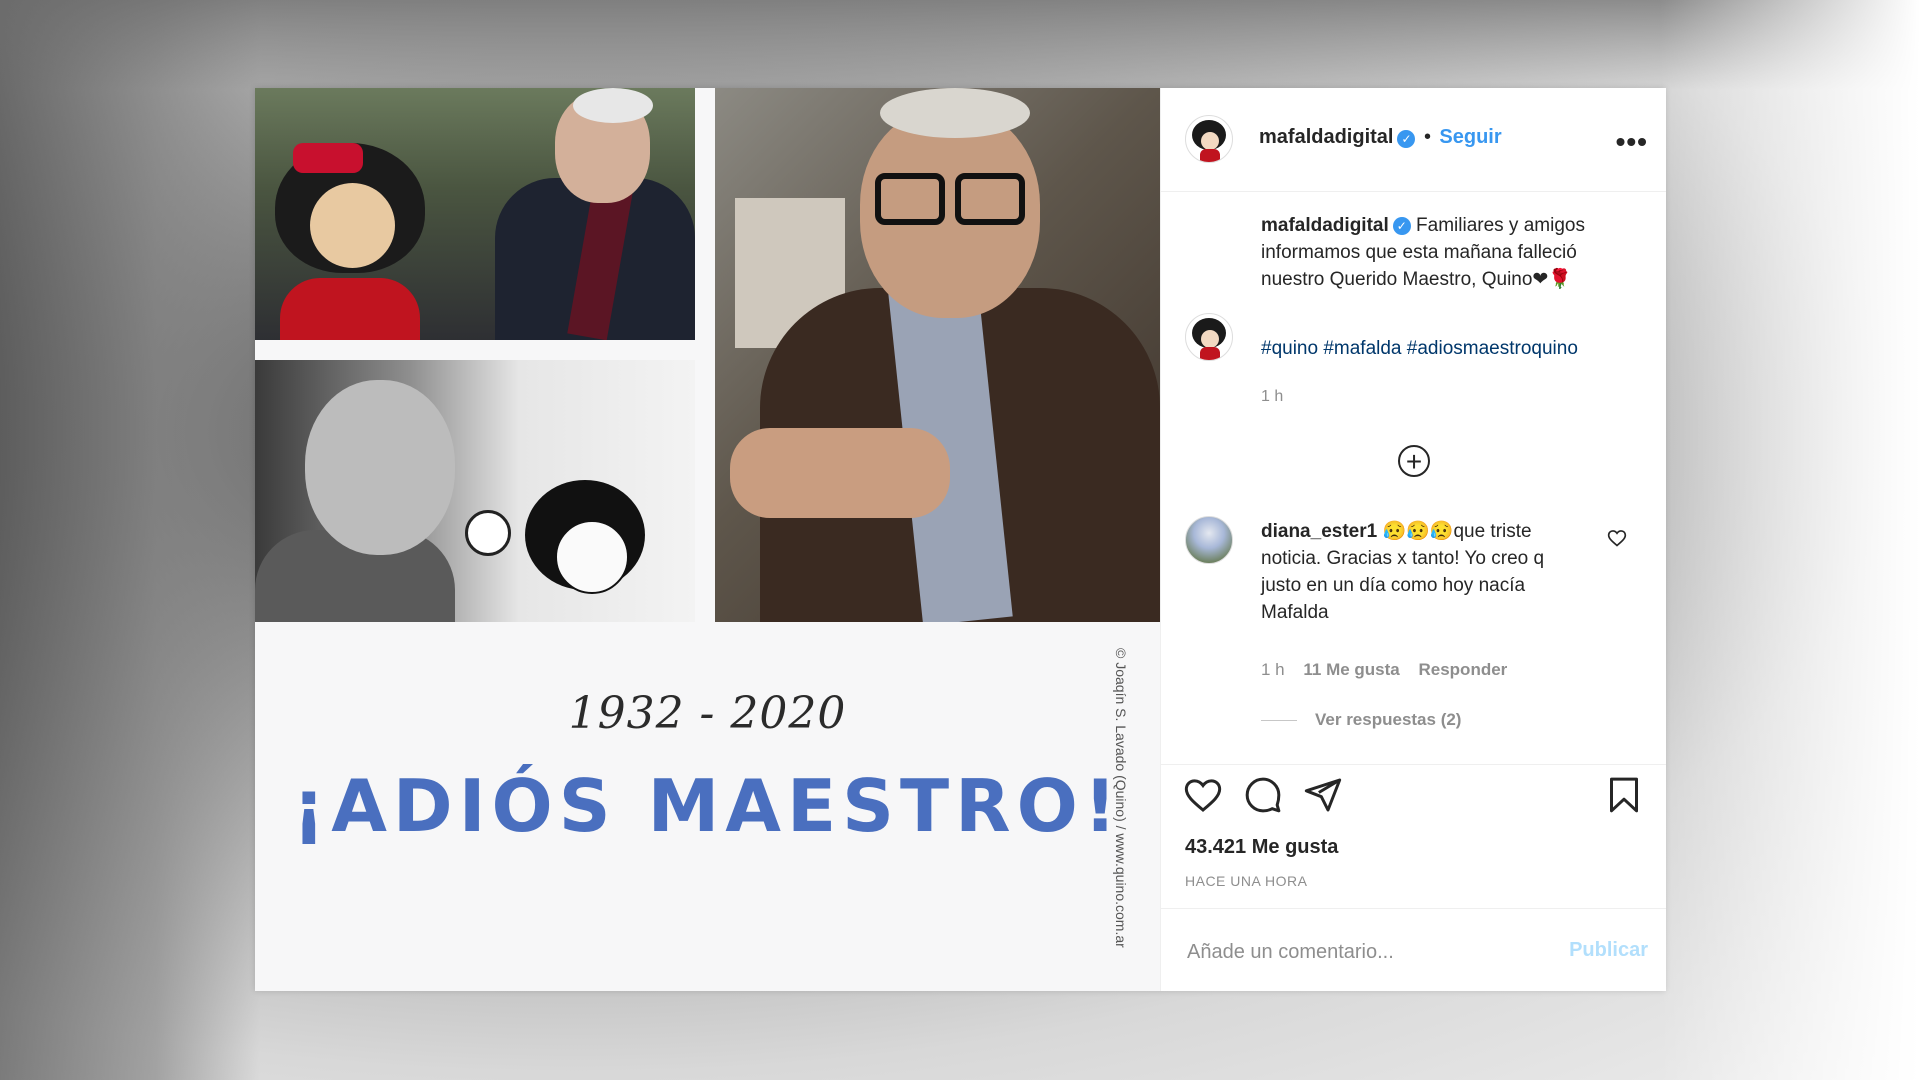 This screenshot has height=1080, width=1920. What do you see at coordinates (1209, 540) in the screenshot?
I see `commenter-avatar` at bounding box center [1209, 540].